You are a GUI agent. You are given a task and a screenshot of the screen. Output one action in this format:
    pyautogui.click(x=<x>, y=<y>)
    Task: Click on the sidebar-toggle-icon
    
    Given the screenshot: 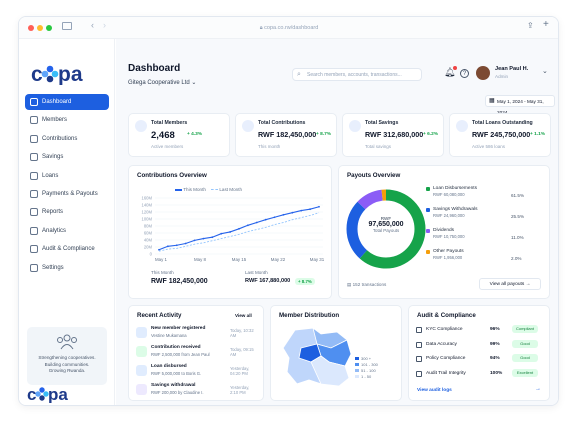 What is the action you would take?
    pyautogui.click(x=67, y=26)
    